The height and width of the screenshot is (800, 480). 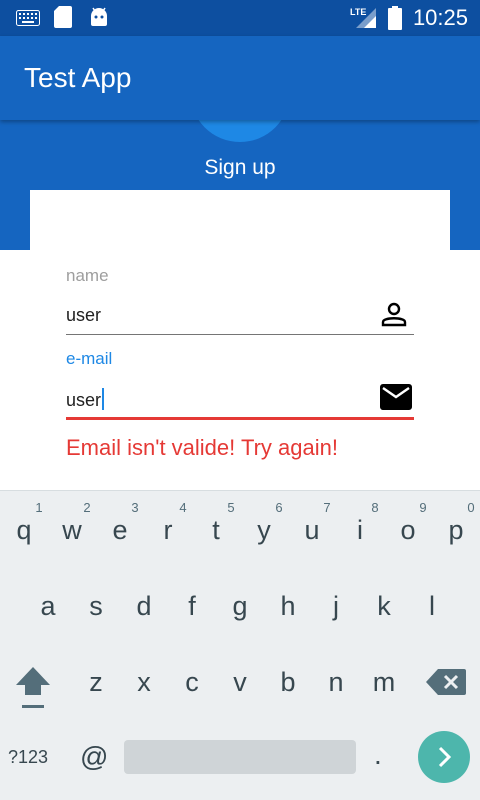 I want to click on text-cursor, so click(x=103, y=399).